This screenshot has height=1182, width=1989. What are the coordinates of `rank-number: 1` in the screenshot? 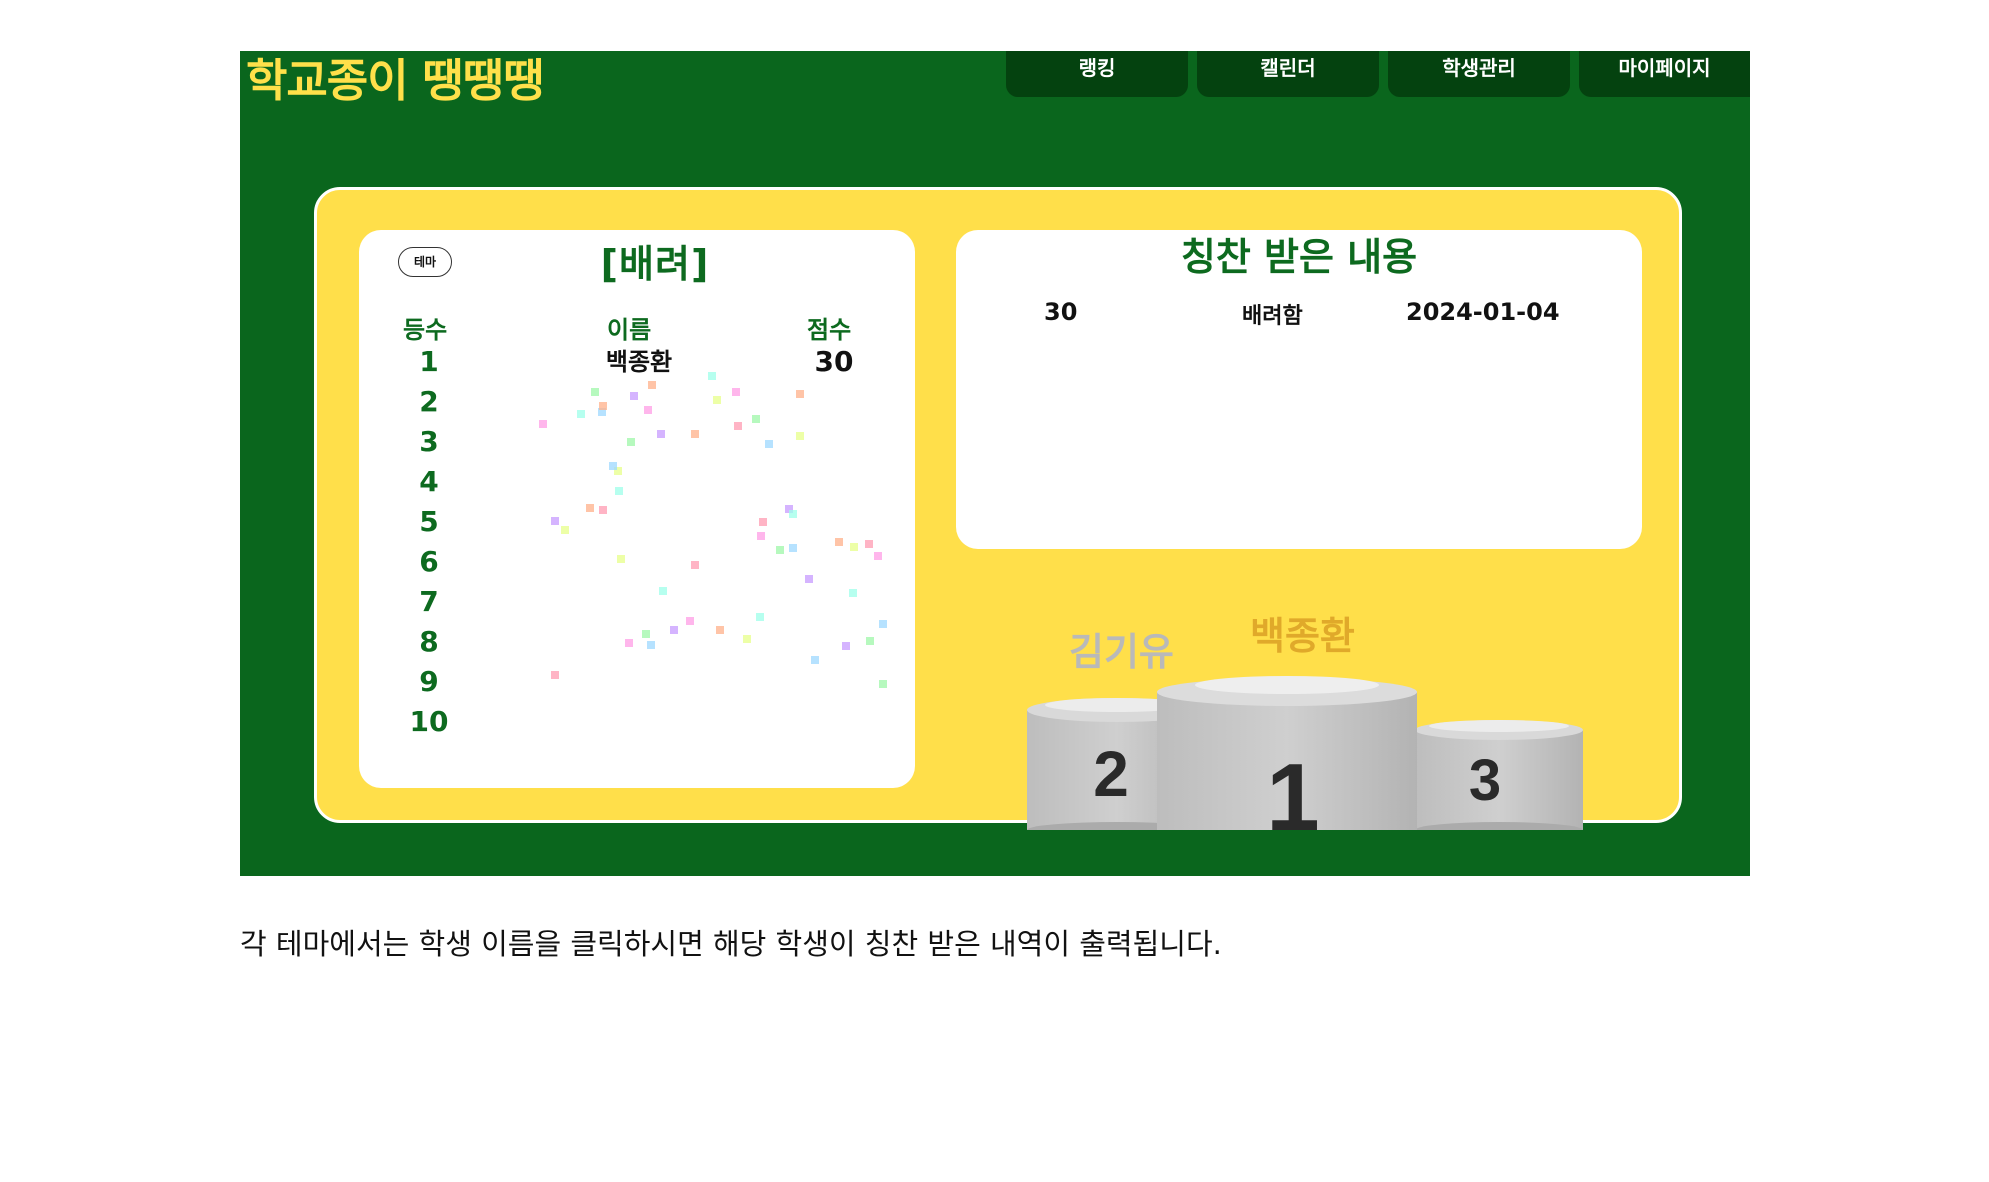 It's located at (429, 361).